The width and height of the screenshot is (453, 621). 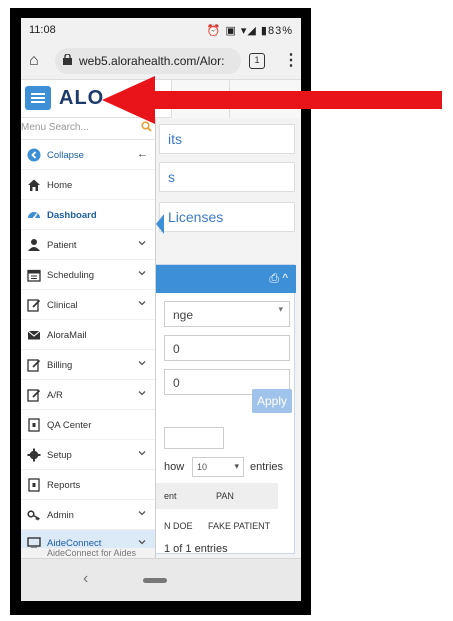 I want to click on sidebar-item-ar: A/R, so click(x=88, y=395).